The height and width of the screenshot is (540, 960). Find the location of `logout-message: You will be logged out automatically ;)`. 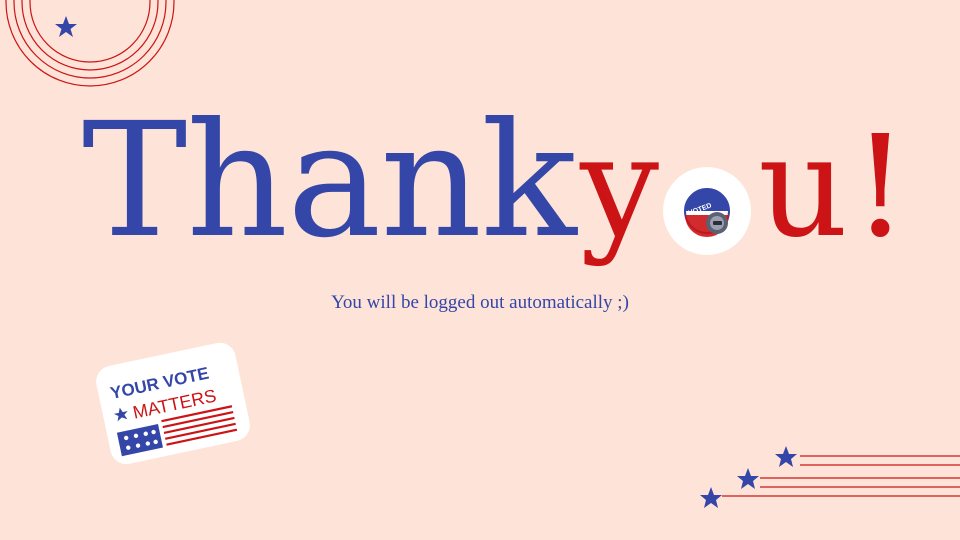

logout-message: You will be logged out automatically ;) is located at coordinates (480, 302).